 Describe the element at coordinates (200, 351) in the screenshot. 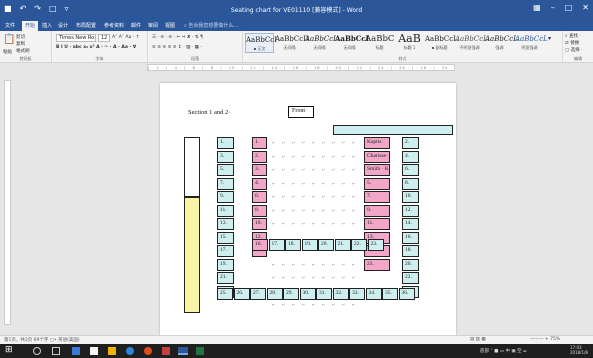

I see `excel-icon` at that location.